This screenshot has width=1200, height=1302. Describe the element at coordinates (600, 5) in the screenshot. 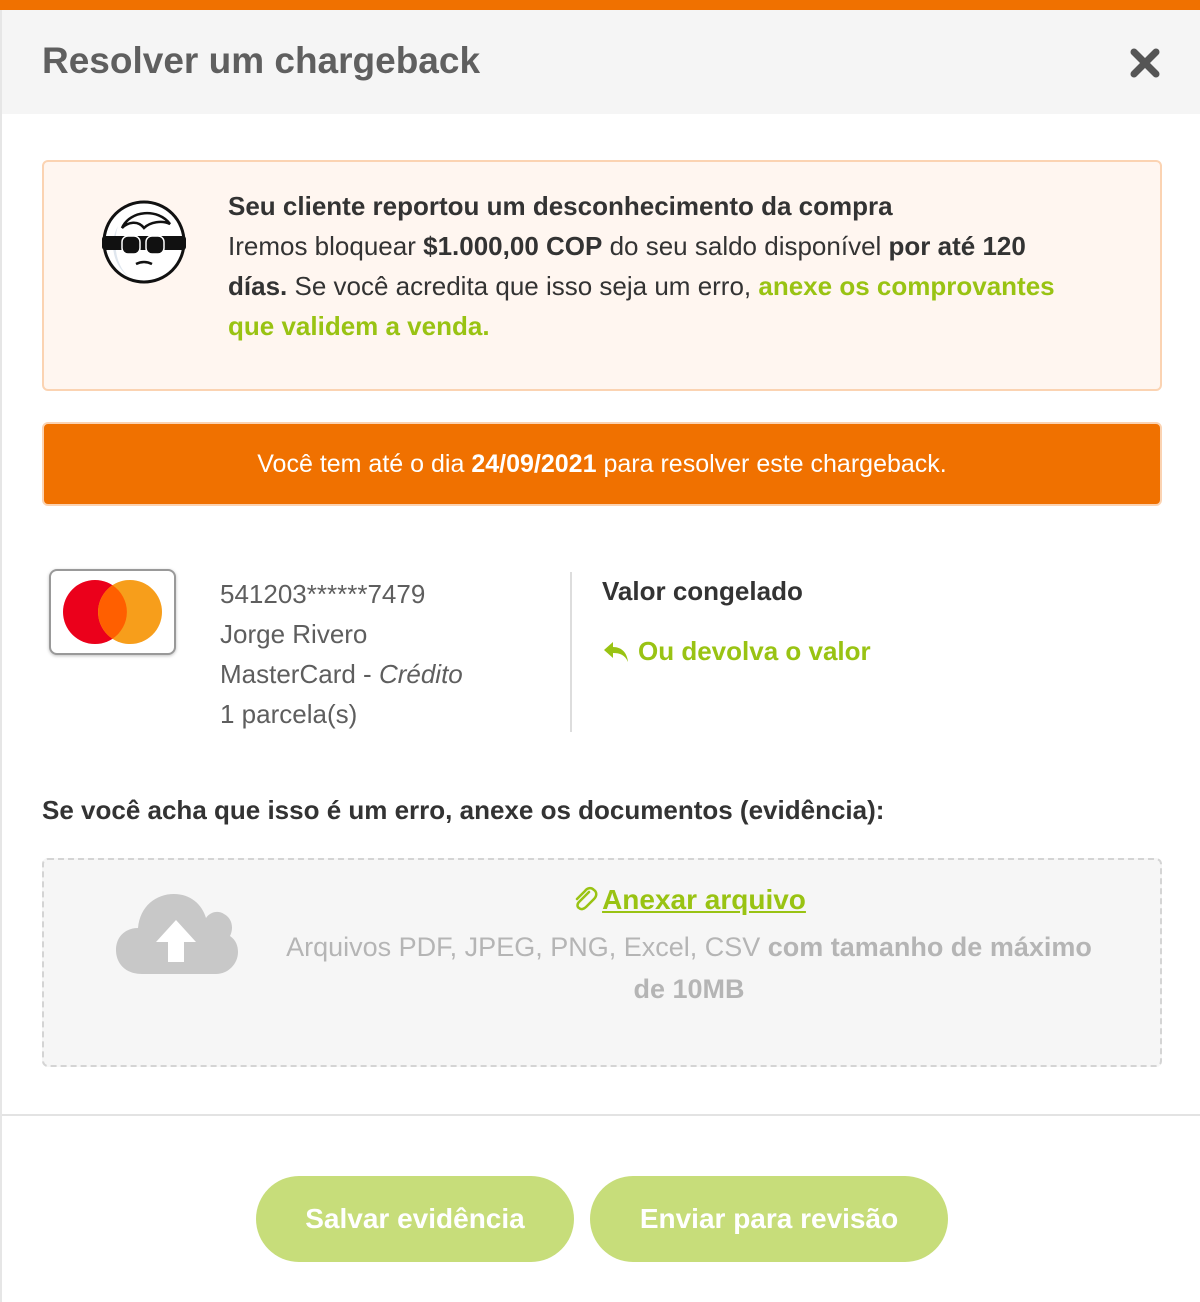

I see `top-accent-bar` at that location.